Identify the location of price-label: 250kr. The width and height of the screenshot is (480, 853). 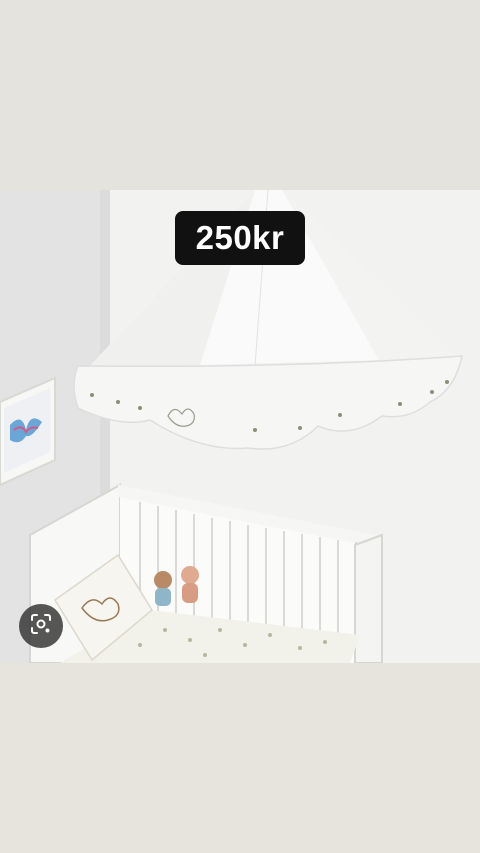
(240, 237).